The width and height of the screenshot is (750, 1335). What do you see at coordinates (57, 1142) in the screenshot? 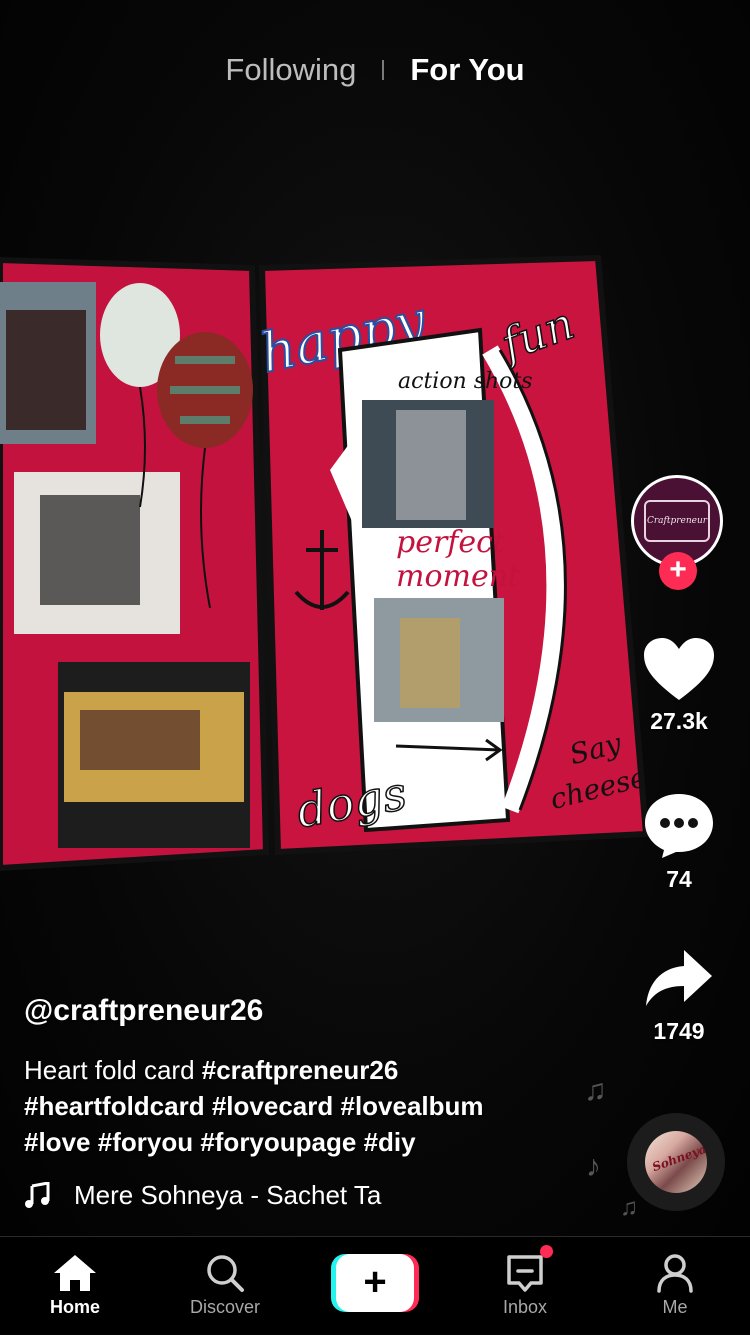
I see `hashtag: #love` at bounding box center [57, 1142].